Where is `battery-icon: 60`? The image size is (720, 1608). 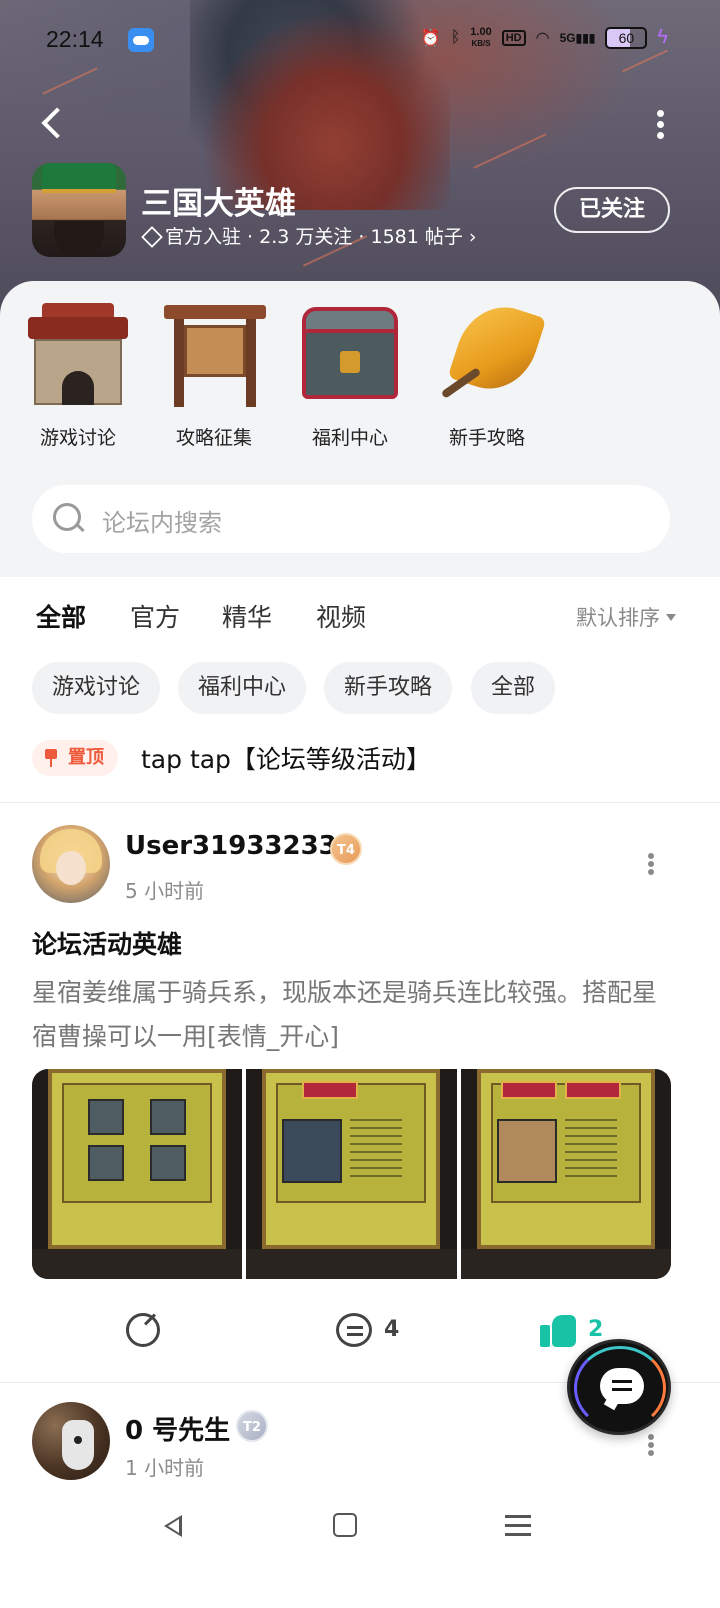 battery-icon: 60 is located at coordinates (626, 37).